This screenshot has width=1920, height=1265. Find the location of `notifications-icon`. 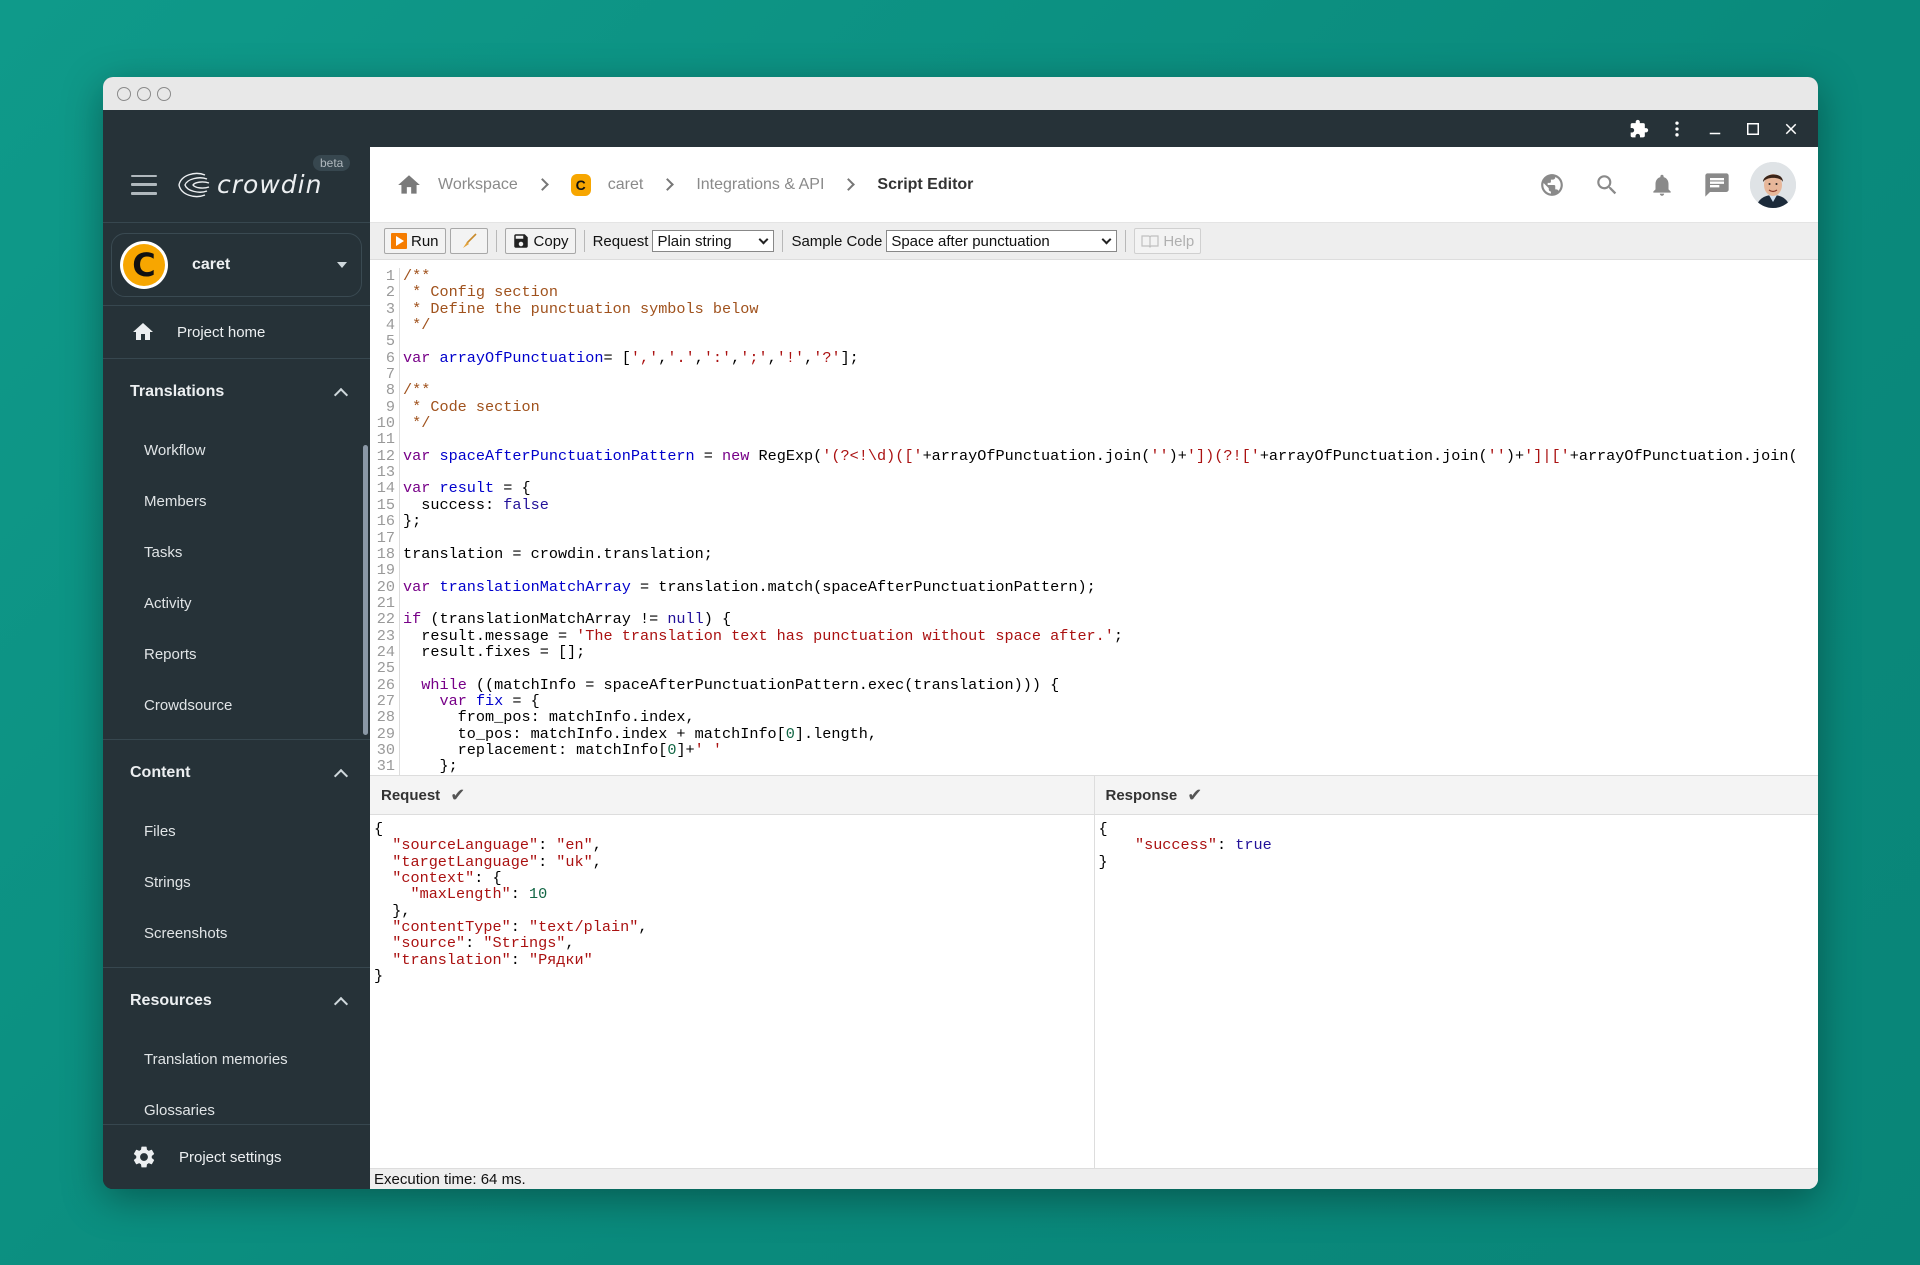

notifications-icon is located at coordinates (1661, 185).